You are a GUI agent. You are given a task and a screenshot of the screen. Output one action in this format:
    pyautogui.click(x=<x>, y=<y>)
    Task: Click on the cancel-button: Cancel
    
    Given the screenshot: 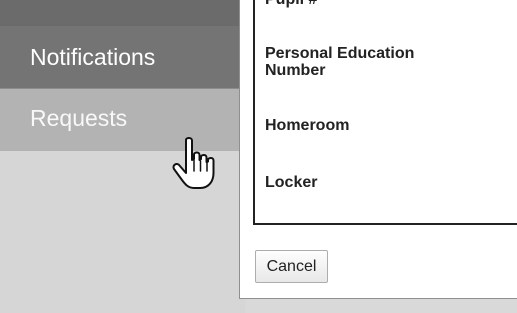 What is the action you would take?
    pyautogui.click(x=291, y=266)
    